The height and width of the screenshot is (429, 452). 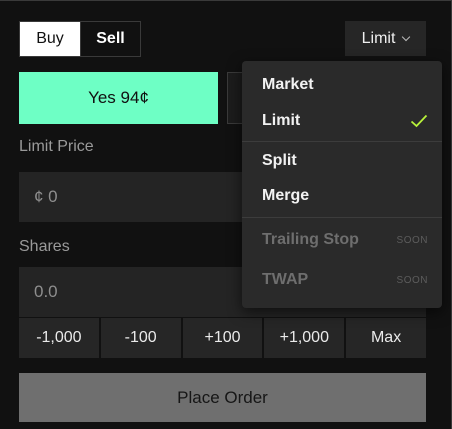 I want to click on menu-item-limit: Limit, so click(x=345, y=121).